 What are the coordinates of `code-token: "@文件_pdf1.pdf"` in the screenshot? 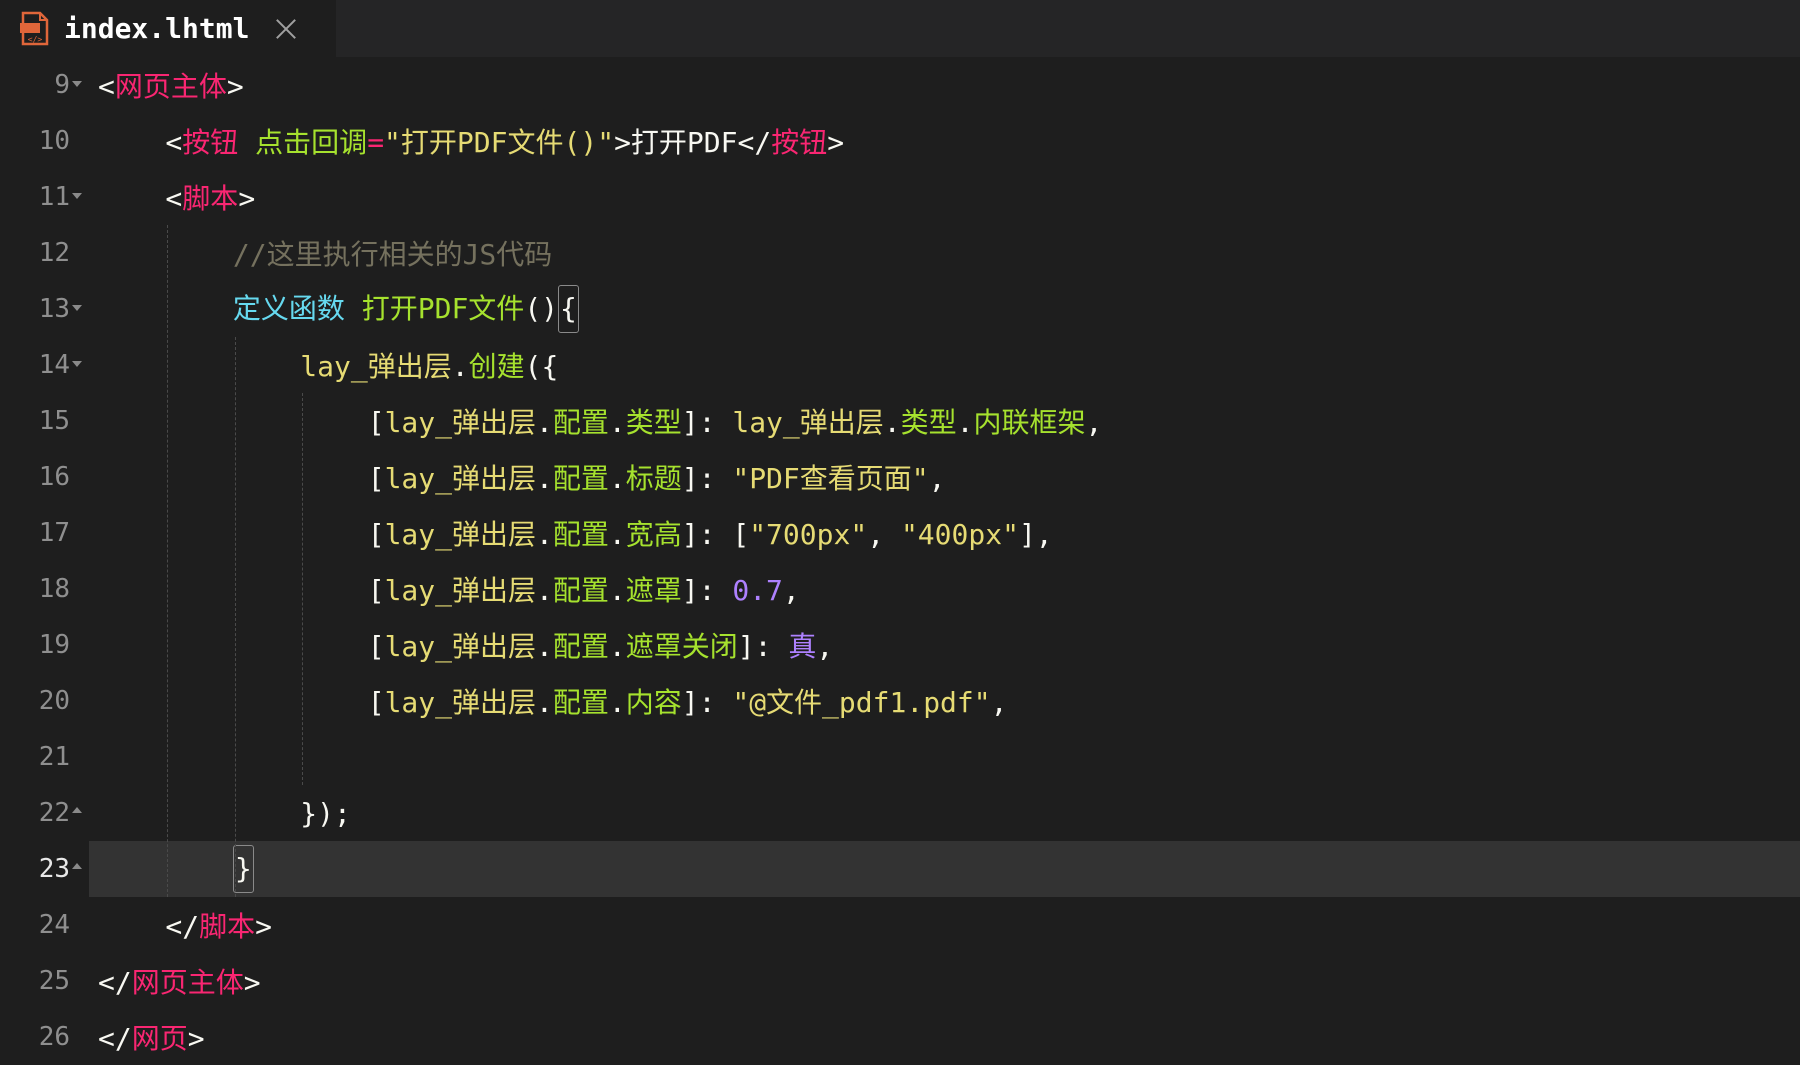 It's located at (861, 702).